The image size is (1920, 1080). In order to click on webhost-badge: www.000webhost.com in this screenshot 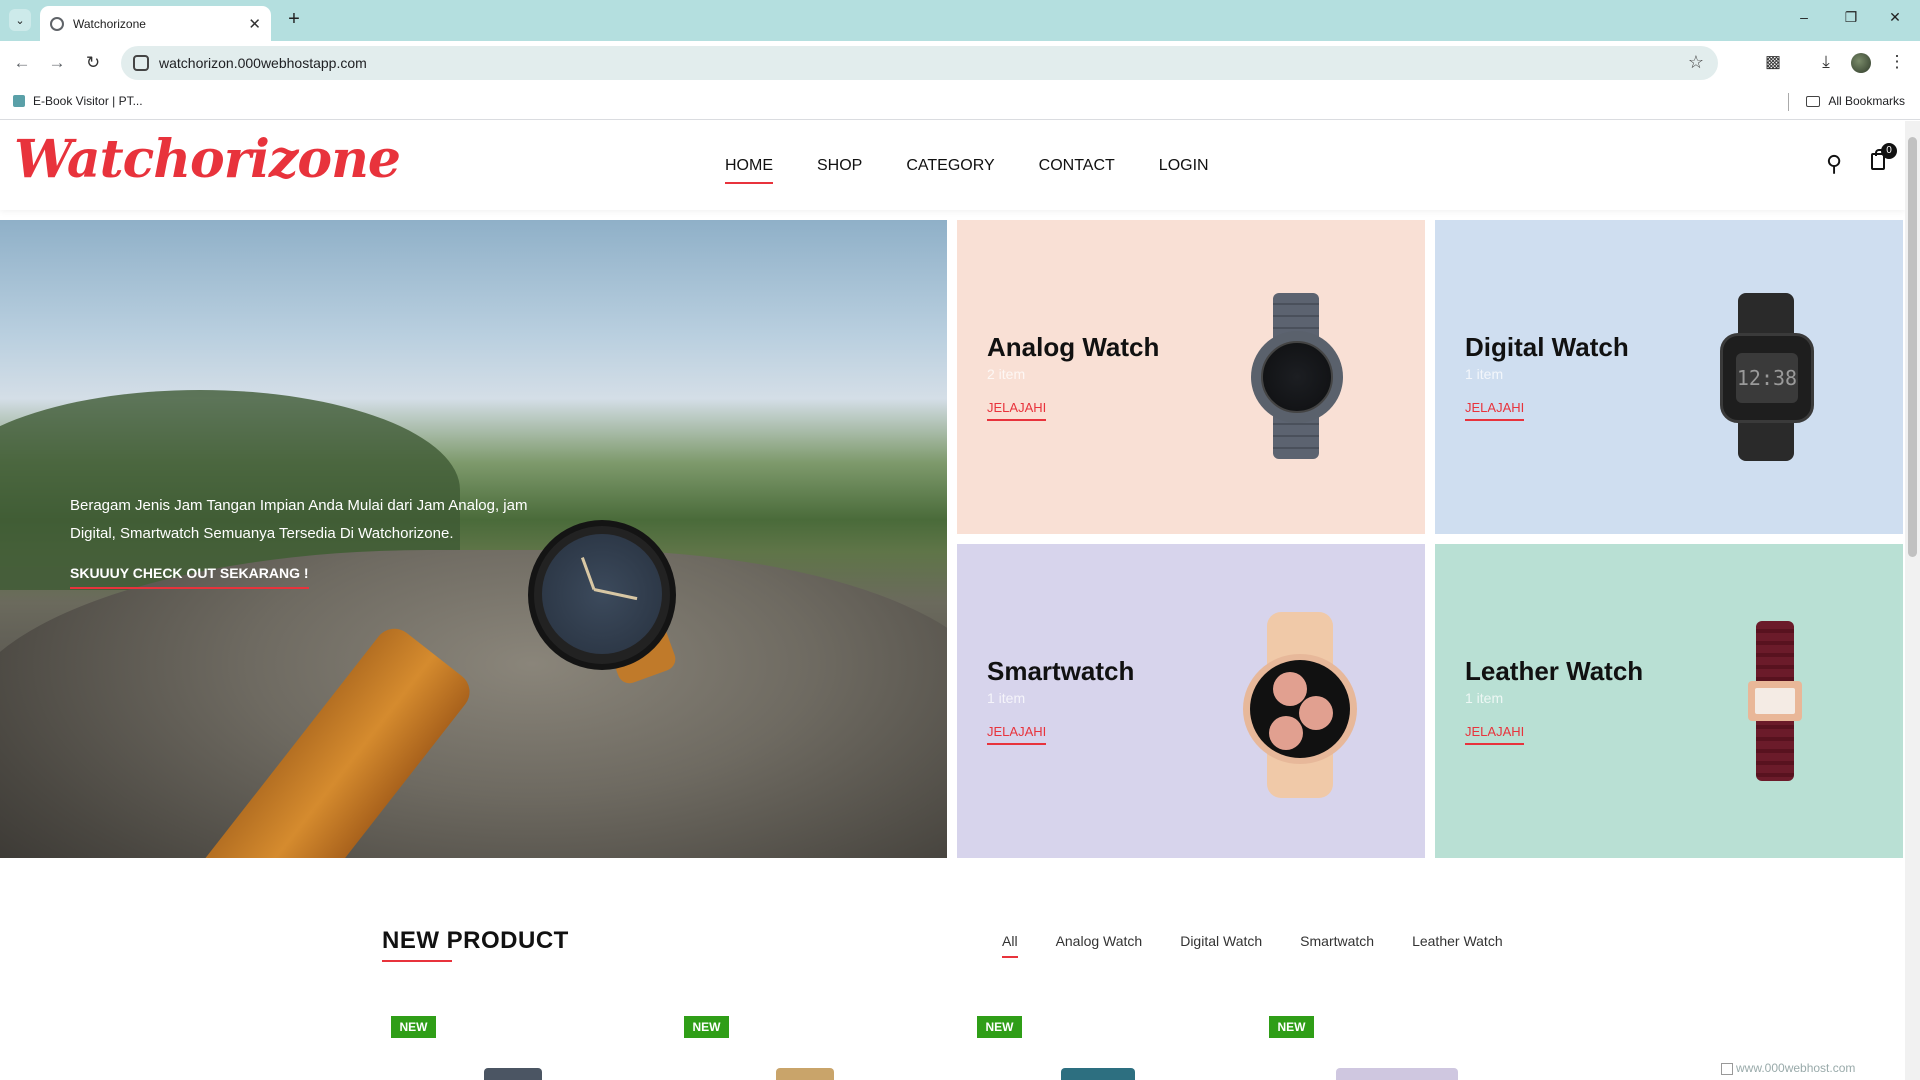, I will do `click(1803, 1070)`.